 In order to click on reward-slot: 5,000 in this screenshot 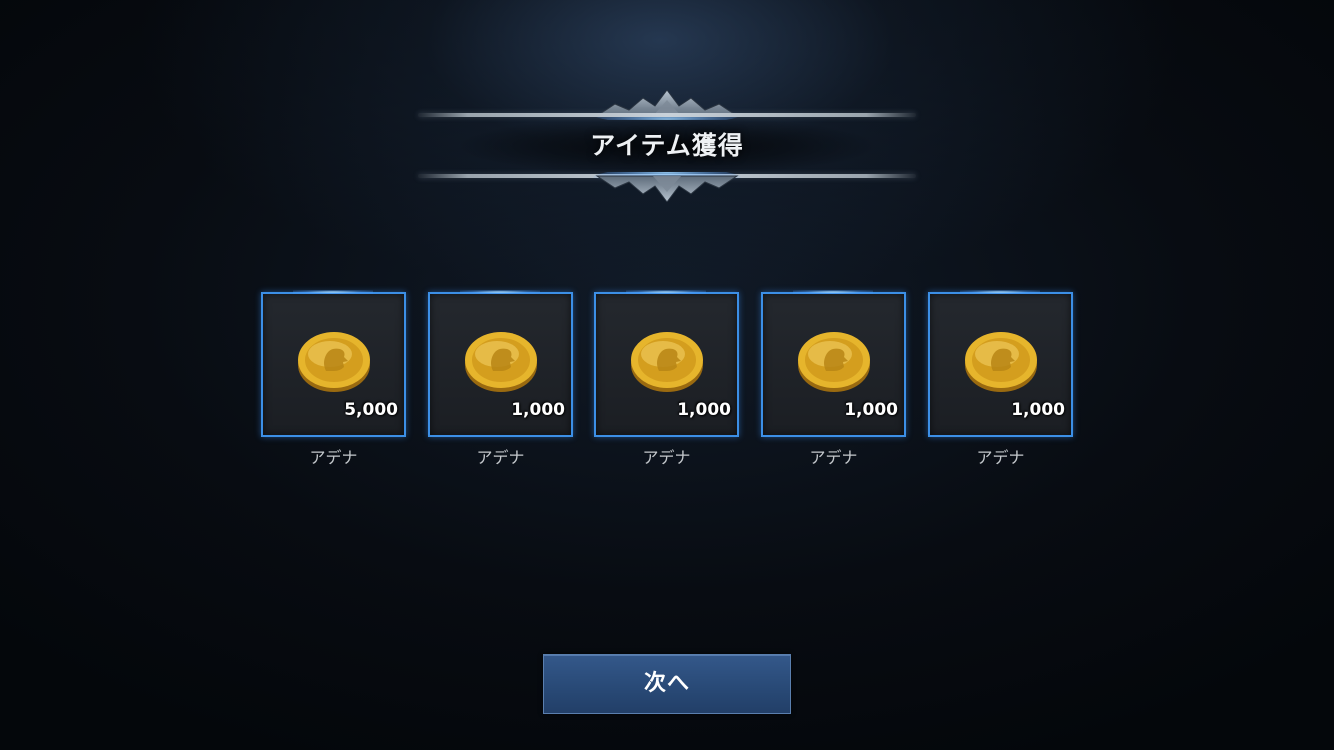, I will do `click(333, 363)`.